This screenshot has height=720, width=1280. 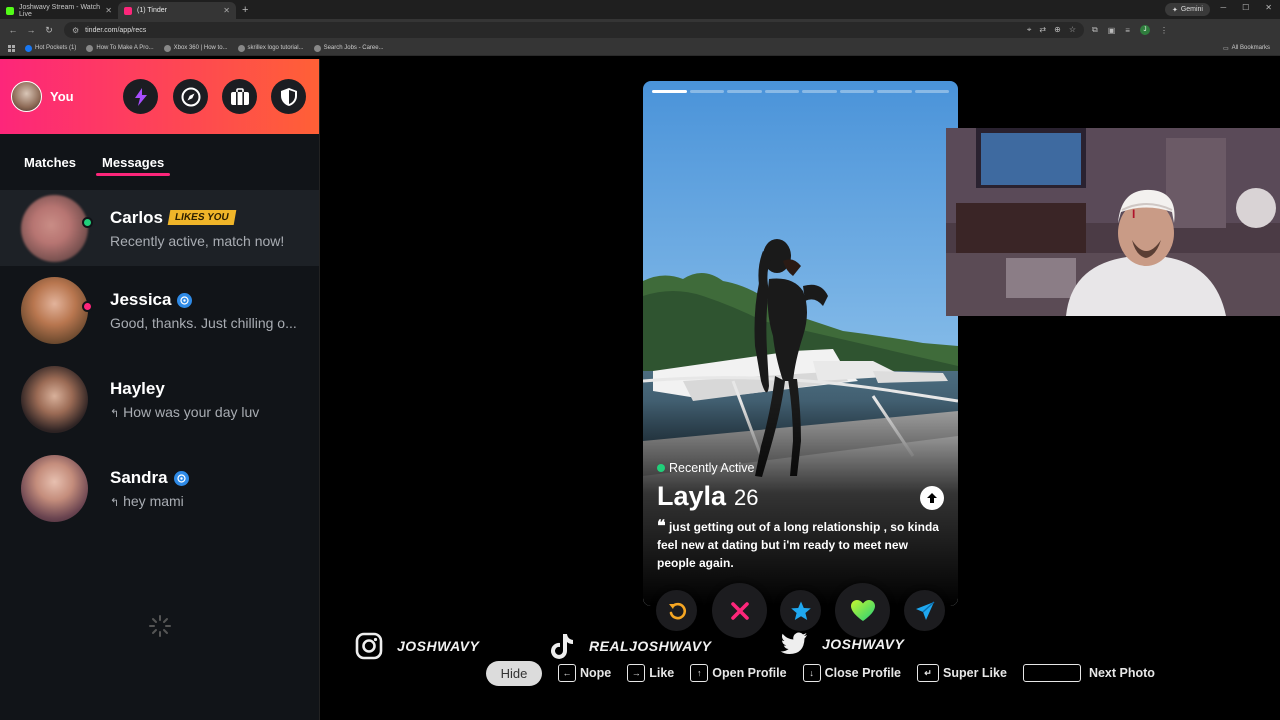 I want to click on tab-messages: Messages, so click(x=133, y=165).